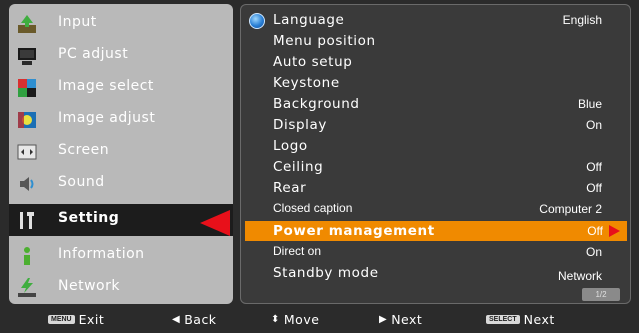 The height and width of the screenshot is (333, 639). I want to click on setting-row-menu-position: Menu position, so click(435, 41).